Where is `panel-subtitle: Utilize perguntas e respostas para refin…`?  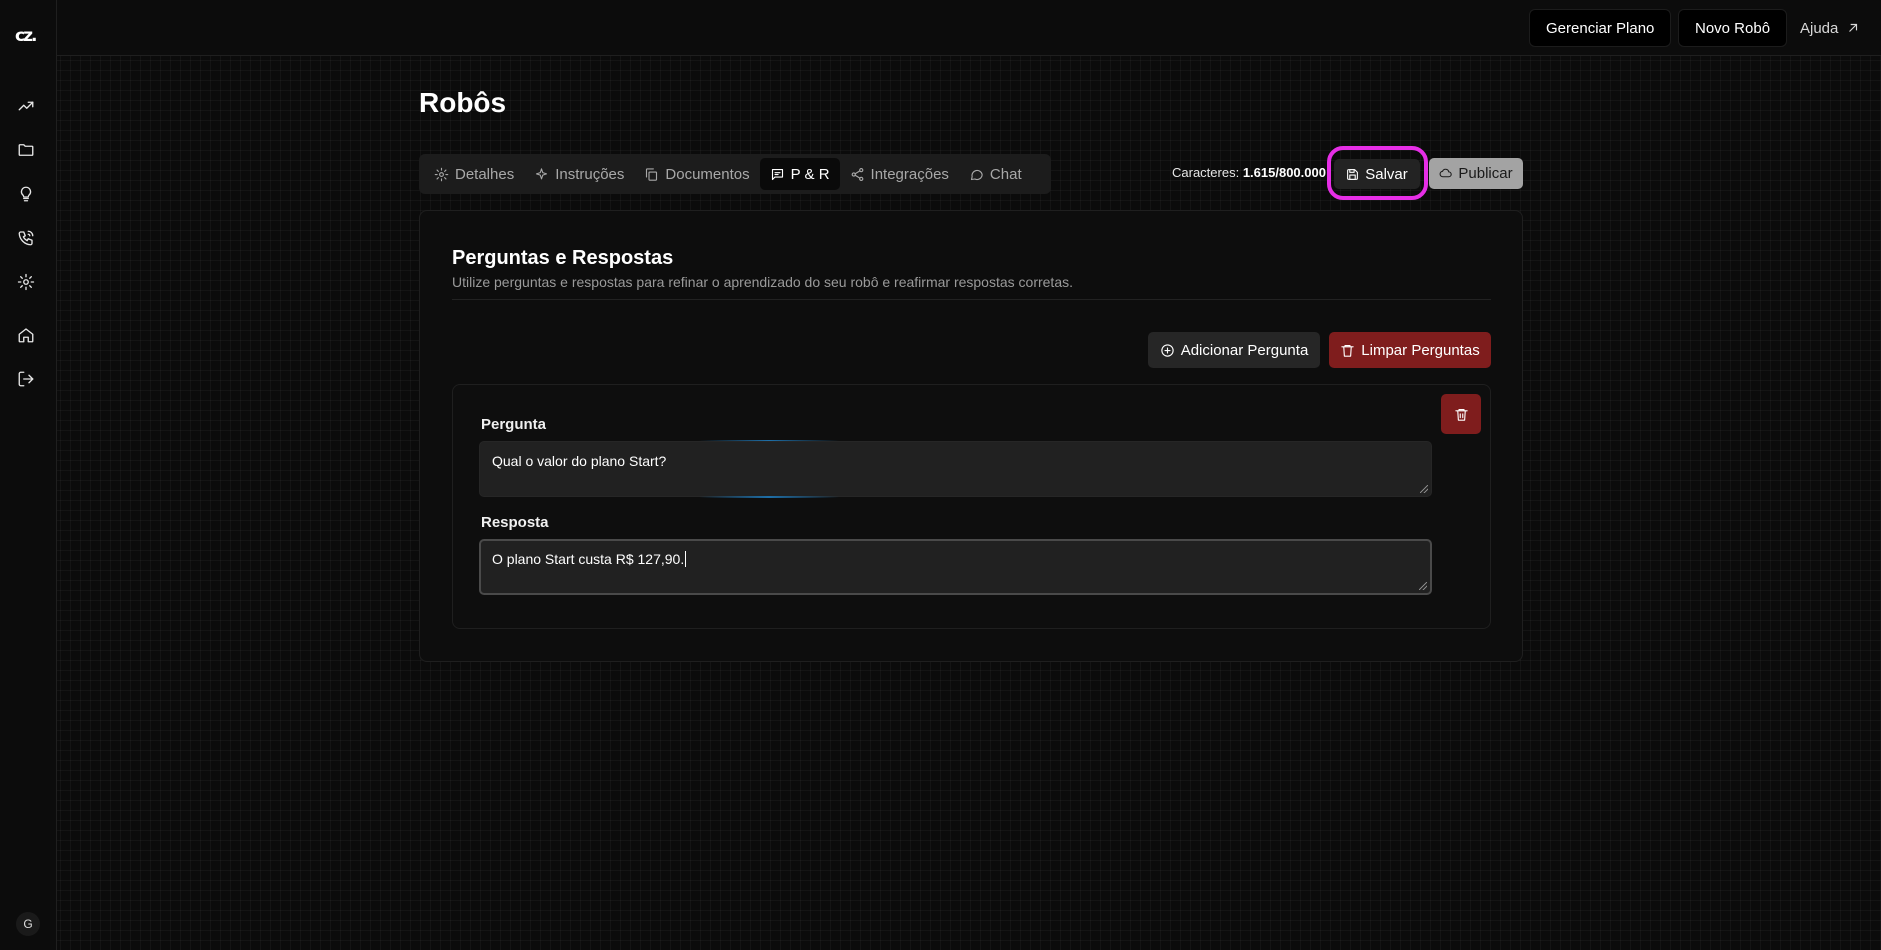 panel-subtitle: Utilize perguntas e respostas para refin… is located at coordinates (762, 282).